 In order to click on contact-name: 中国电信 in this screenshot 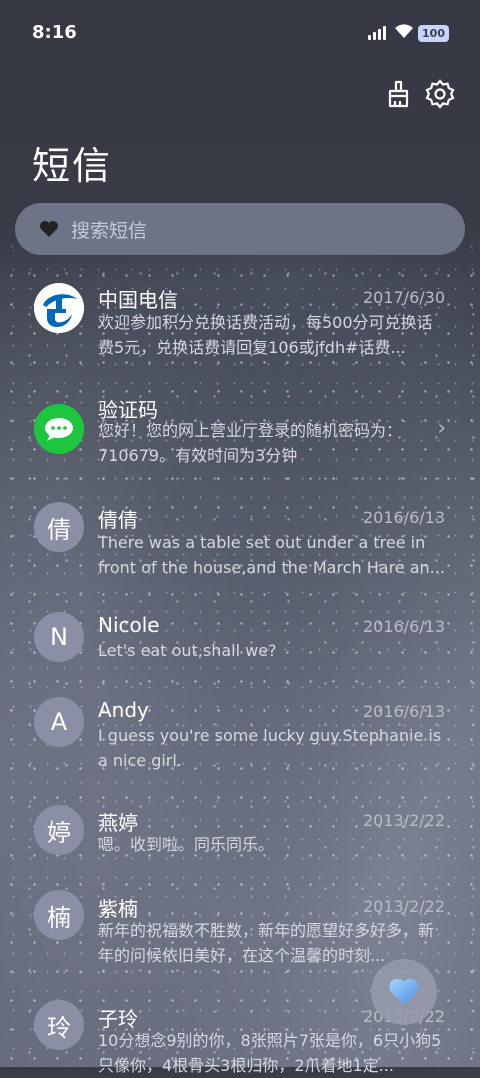, I will do `click(138, 300)`.